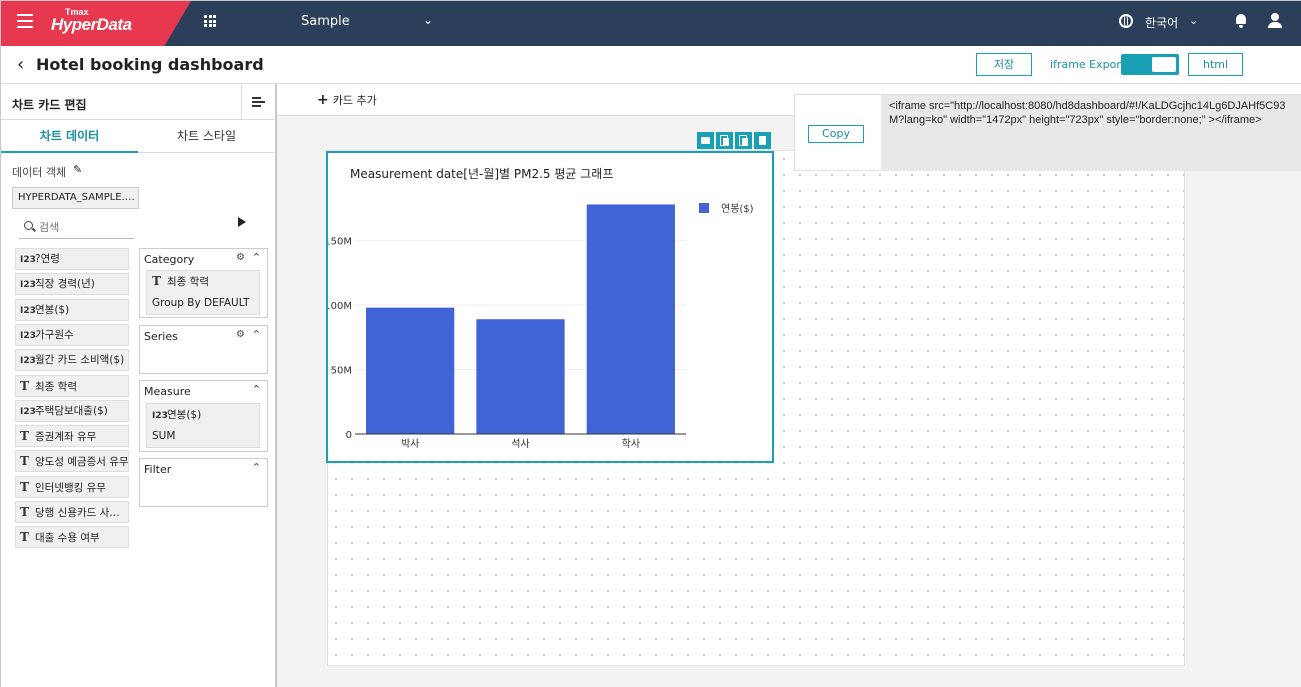  What do you see at coordinates (341, 371) in the screenshot?
I see `y-tick-label: 50M` at bounding box center [341, 371].